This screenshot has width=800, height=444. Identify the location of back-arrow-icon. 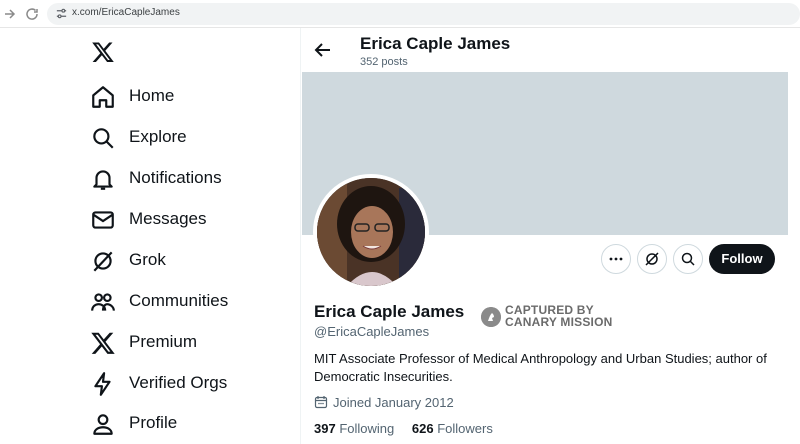
(323, 50).